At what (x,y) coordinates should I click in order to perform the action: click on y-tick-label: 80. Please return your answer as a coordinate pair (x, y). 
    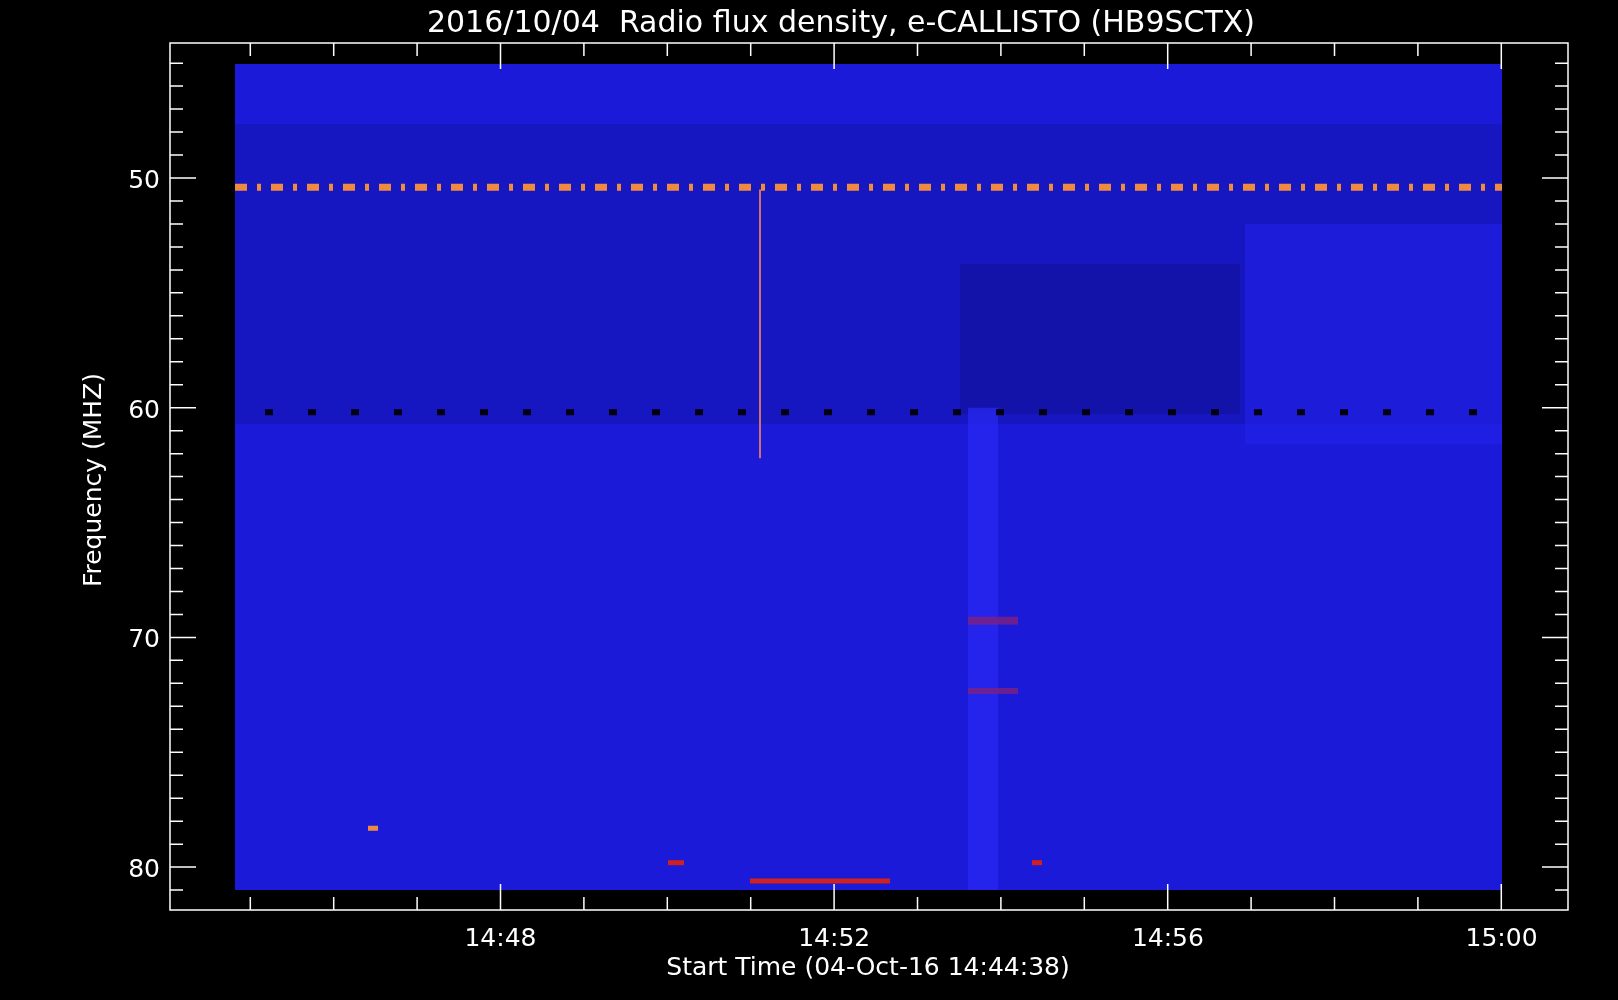
    Looking at the image, I should click on (144, 869).